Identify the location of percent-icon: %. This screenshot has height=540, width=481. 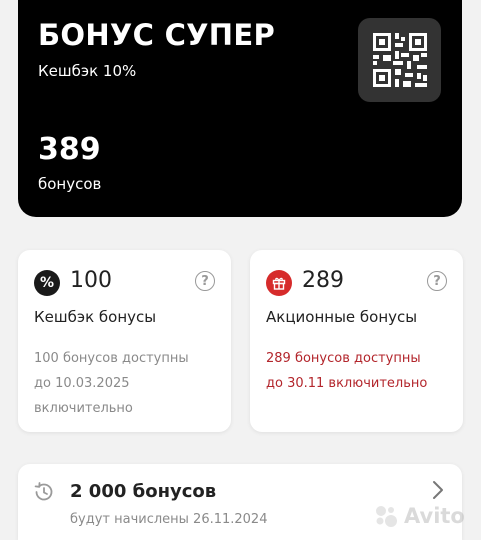
(47, 283).